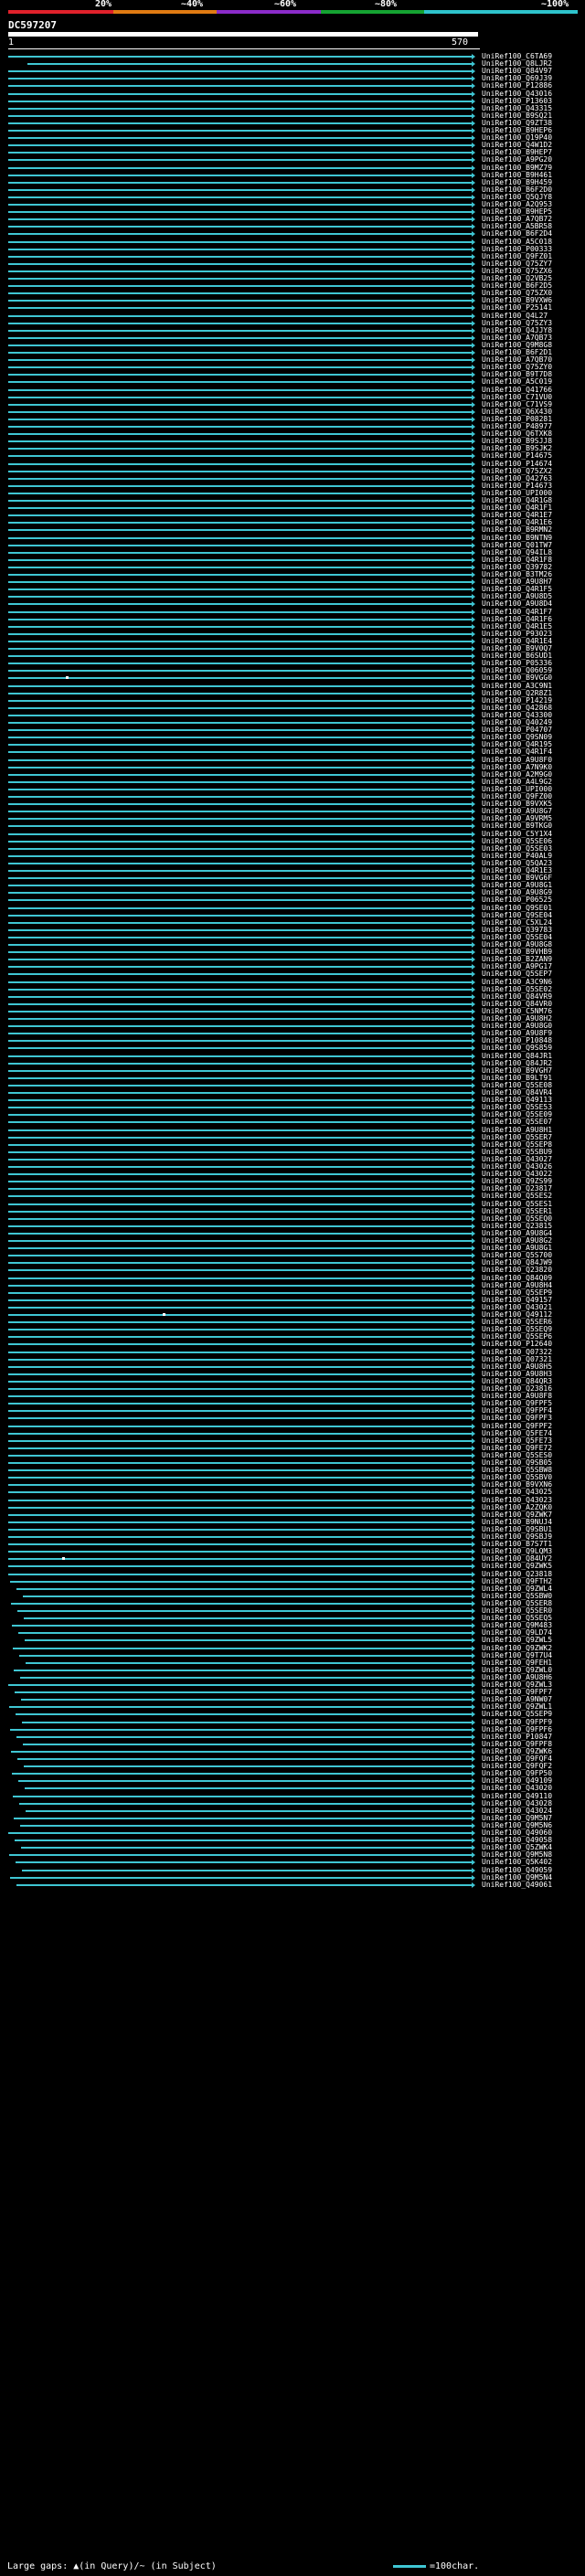  Describe the element at coordinates (64, 1559) in the screenshot. I see `gap-marker` at that location.